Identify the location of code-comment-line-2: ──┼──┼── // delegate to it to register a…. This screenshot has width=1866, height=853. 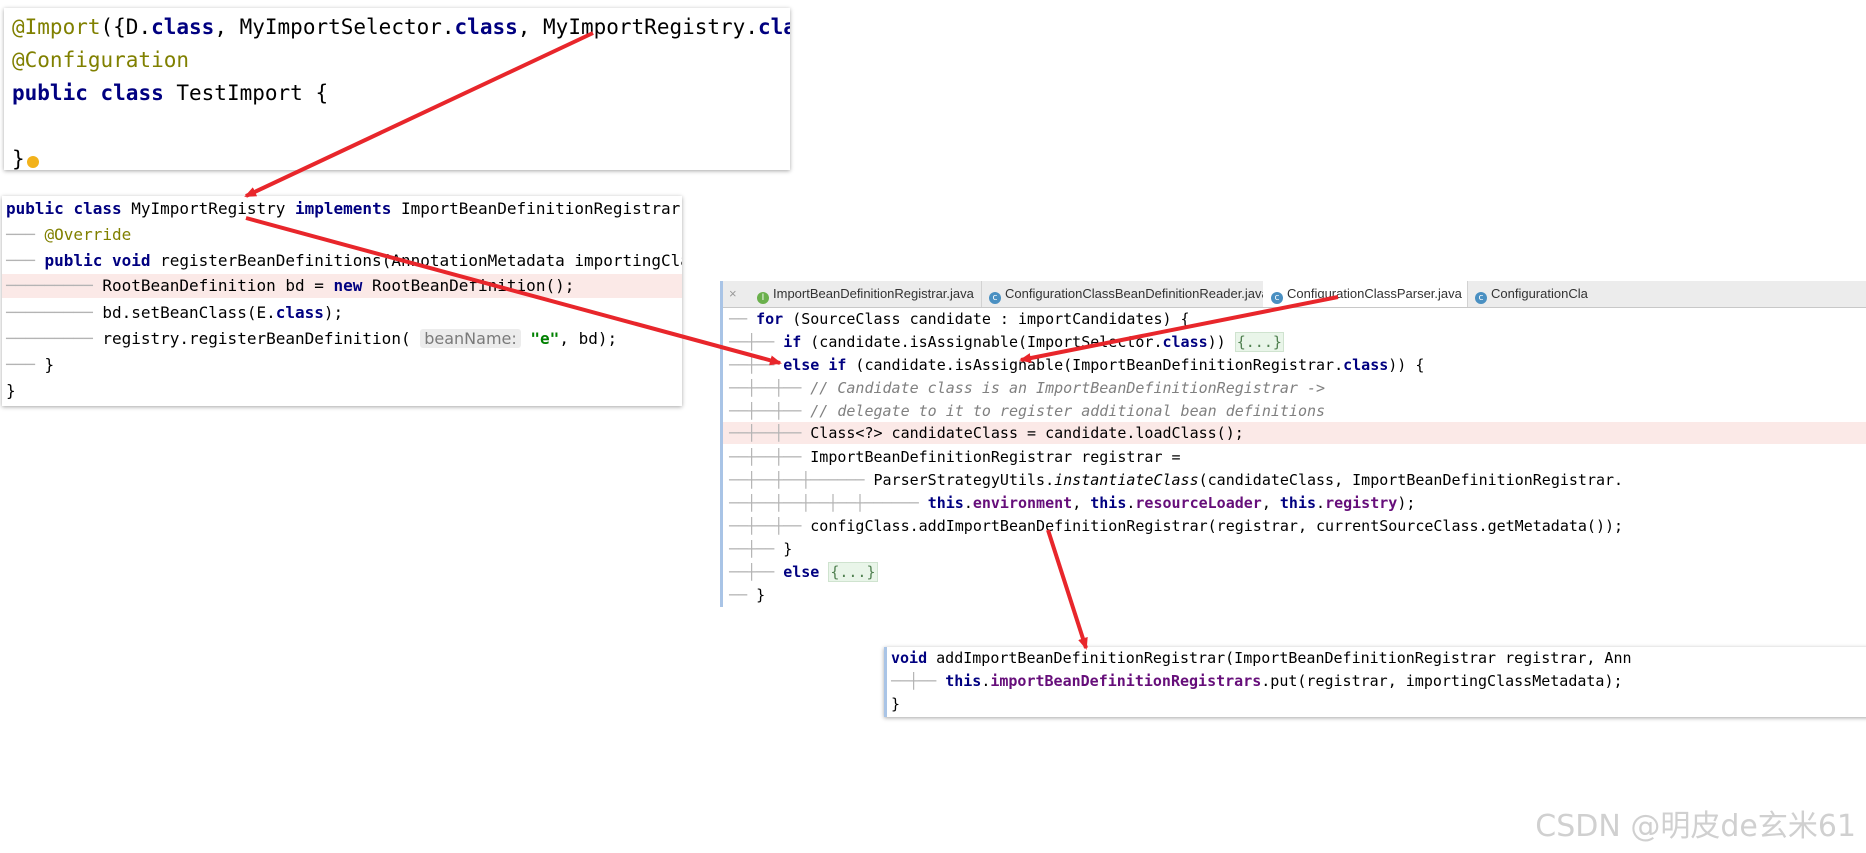
(1027, 411).